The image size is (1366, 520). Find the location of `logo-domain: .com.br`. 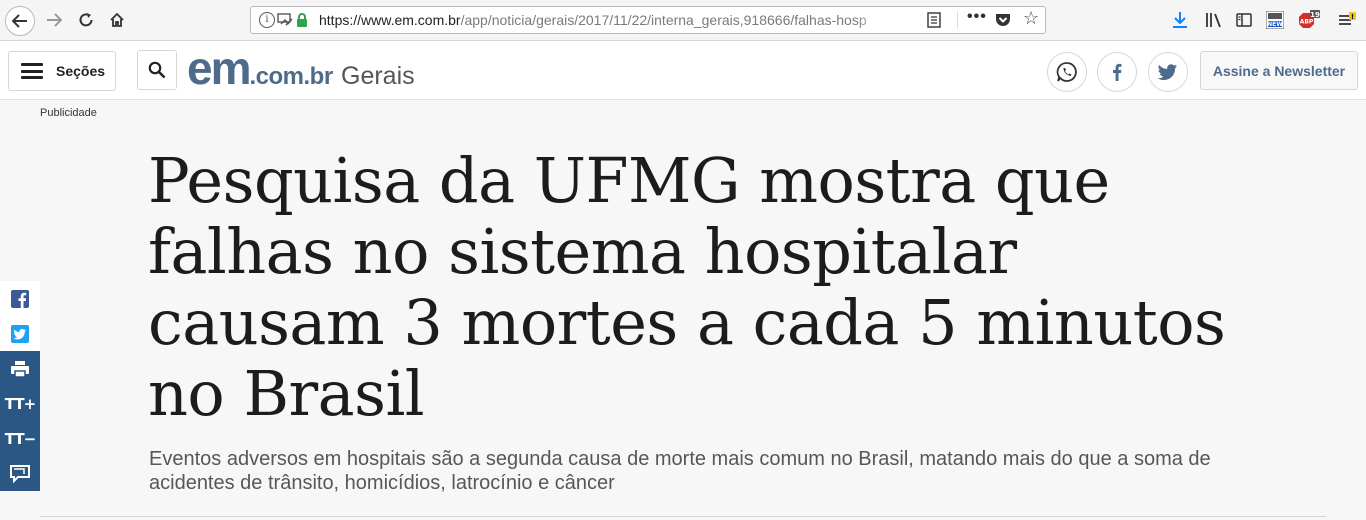

logo-domain: .com.br is located at coordinates (291, 76).